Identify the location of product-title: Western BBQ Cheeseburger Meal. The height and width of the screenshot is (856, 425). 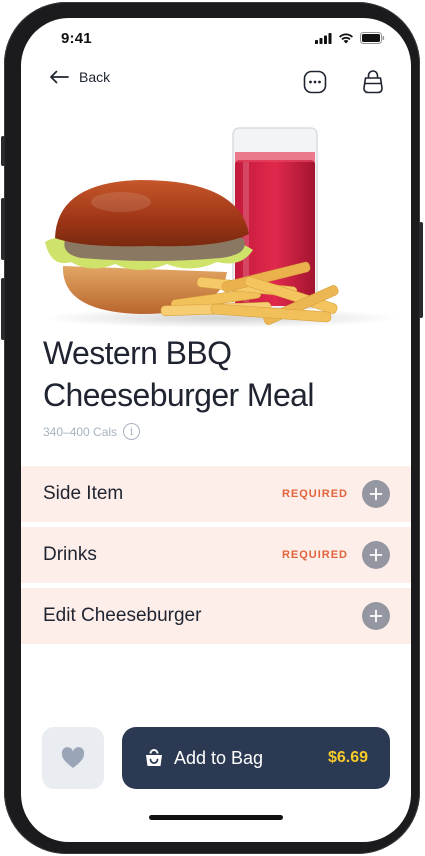
(178, 374).